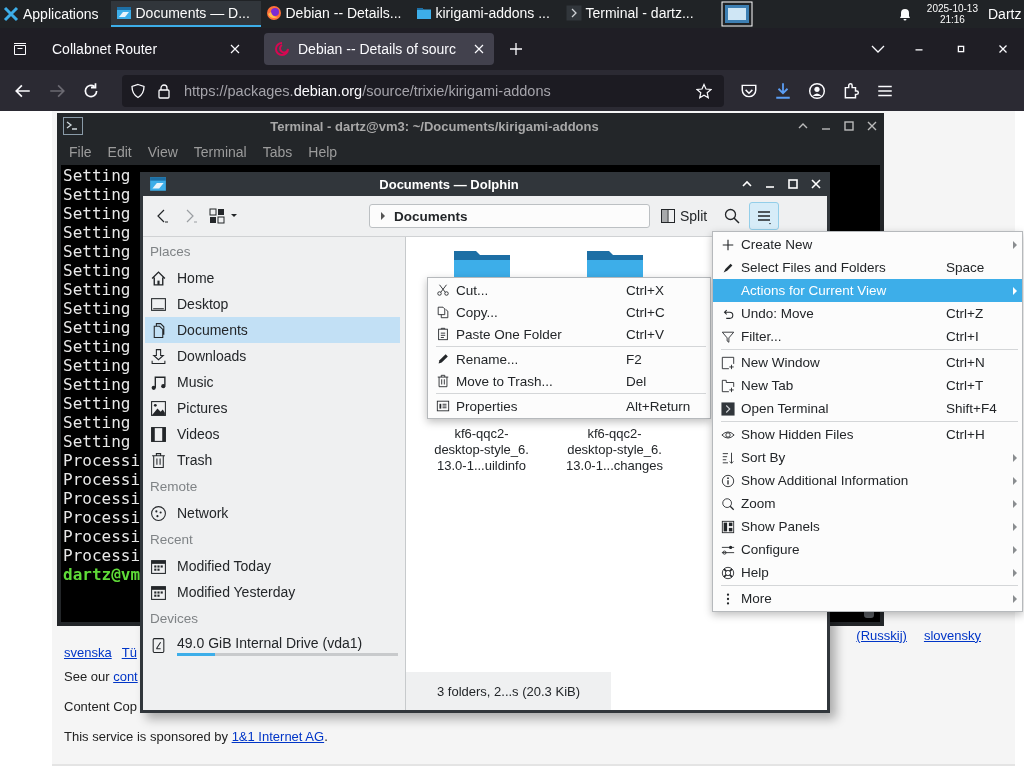 This screenshot has width=1024, height=768. Describe the element at coordinates (431, 216) in the screenshot. I see `breadcrumb: Documents` at that location.